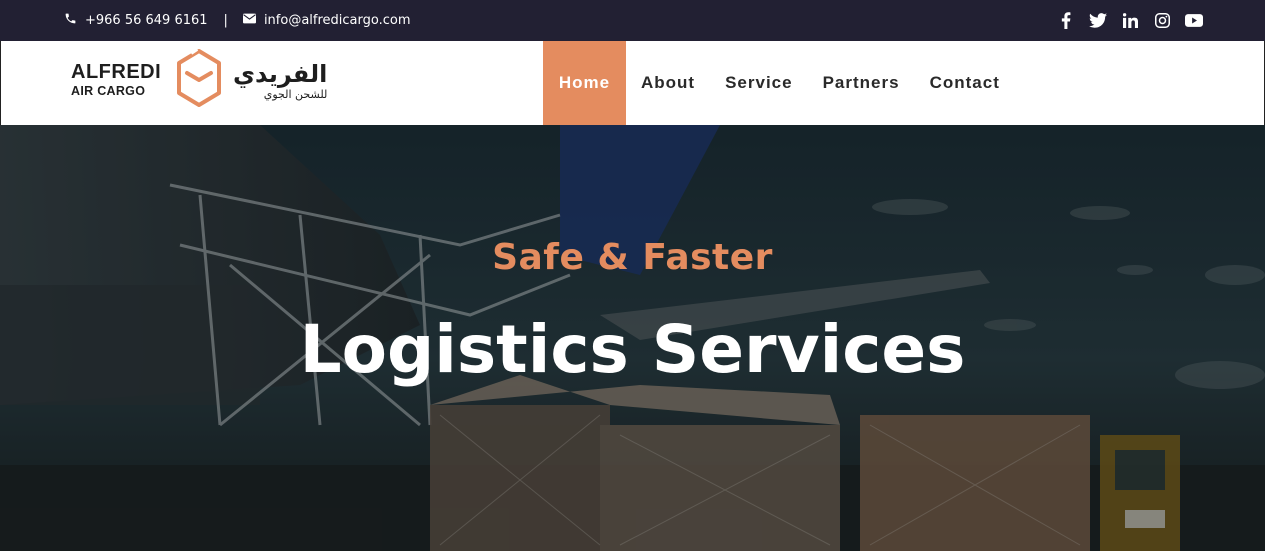 This screenshot has height=551, width=1265. Describe the element at coordinates (249, 20) in the screenshot. I see `envelope-icon` at that location.